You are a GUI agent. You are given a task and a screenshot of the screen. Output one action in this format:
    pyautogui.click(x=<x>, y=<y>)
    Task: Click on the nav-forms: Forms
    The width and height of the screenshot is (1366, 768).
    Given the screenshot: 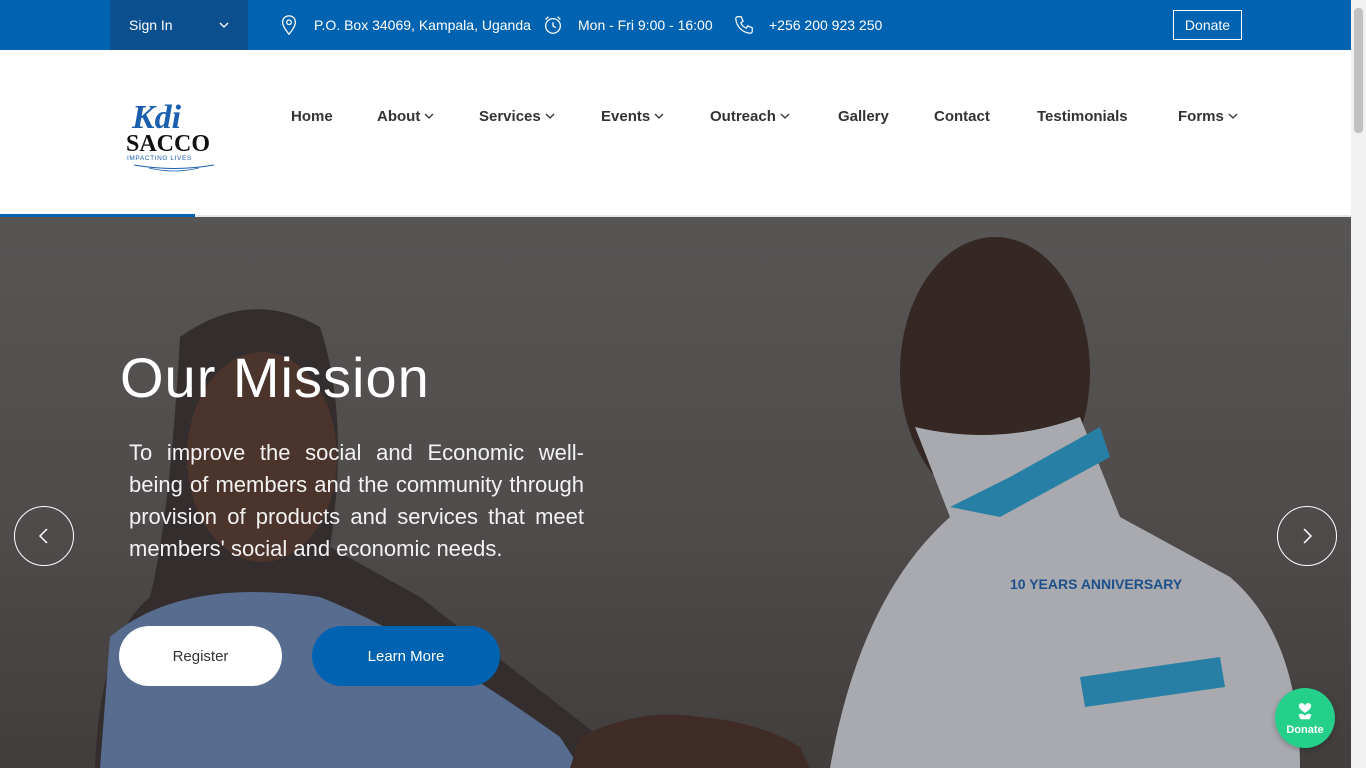 What is the action you would take?
    pyautogui.click(x=1208, y=116)
    